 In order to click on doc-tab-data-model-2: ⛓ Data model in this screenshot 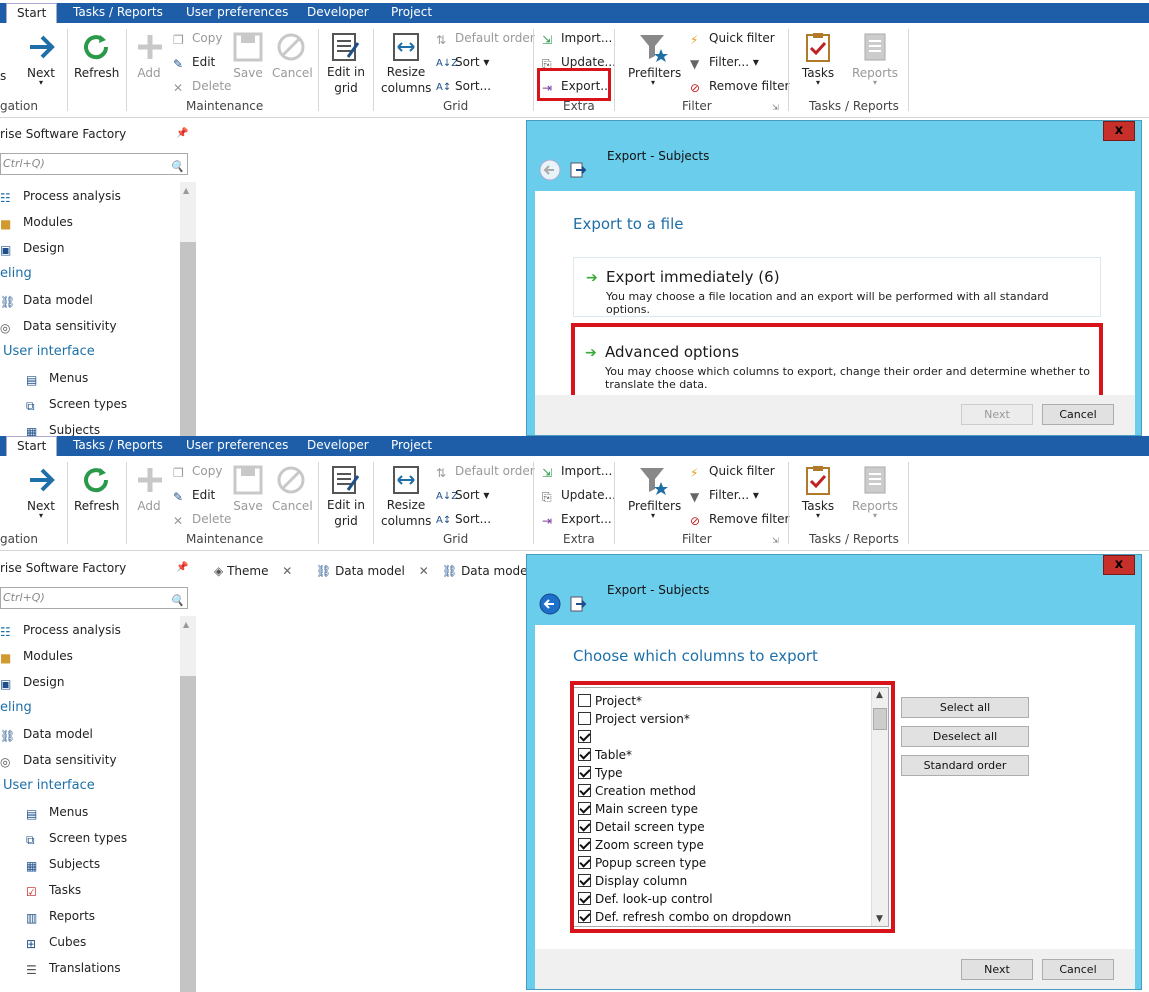, I will do `click(486, 571)`.